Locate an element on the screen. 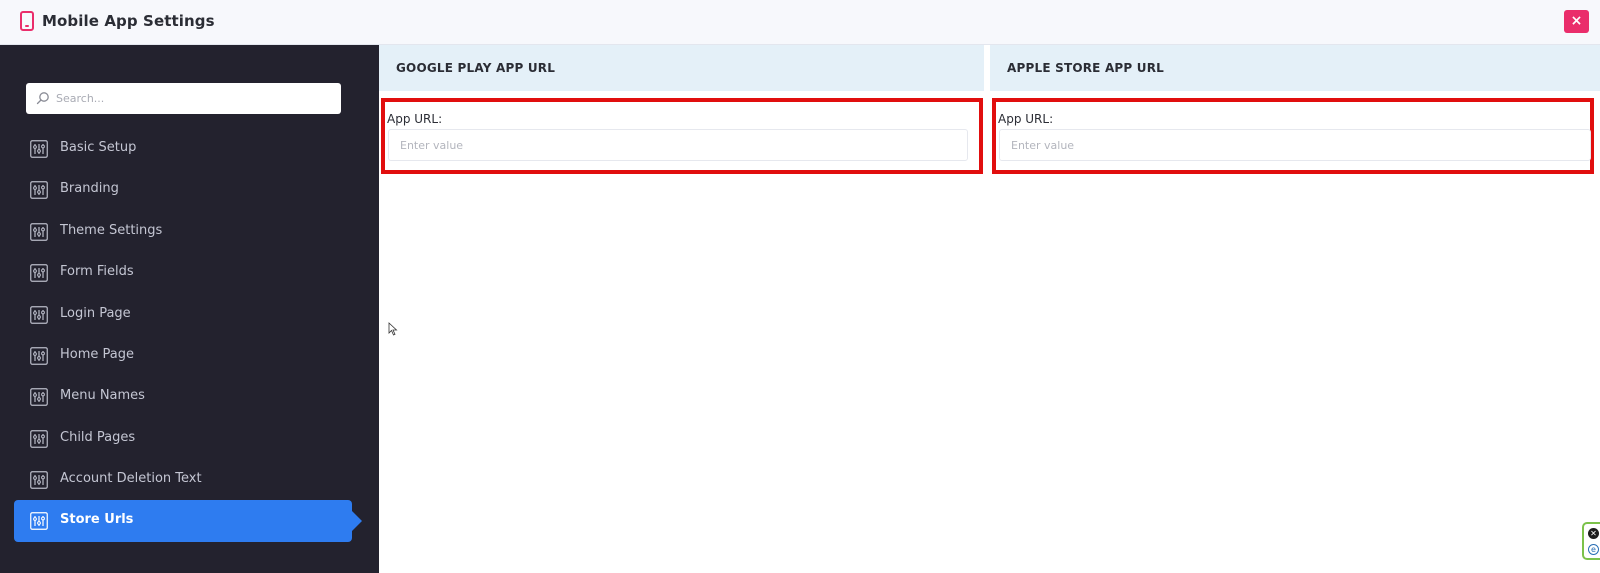 The image size is (1600, 573). sidebar-item-label: Basic Setup is located at coordinates (98, 147).